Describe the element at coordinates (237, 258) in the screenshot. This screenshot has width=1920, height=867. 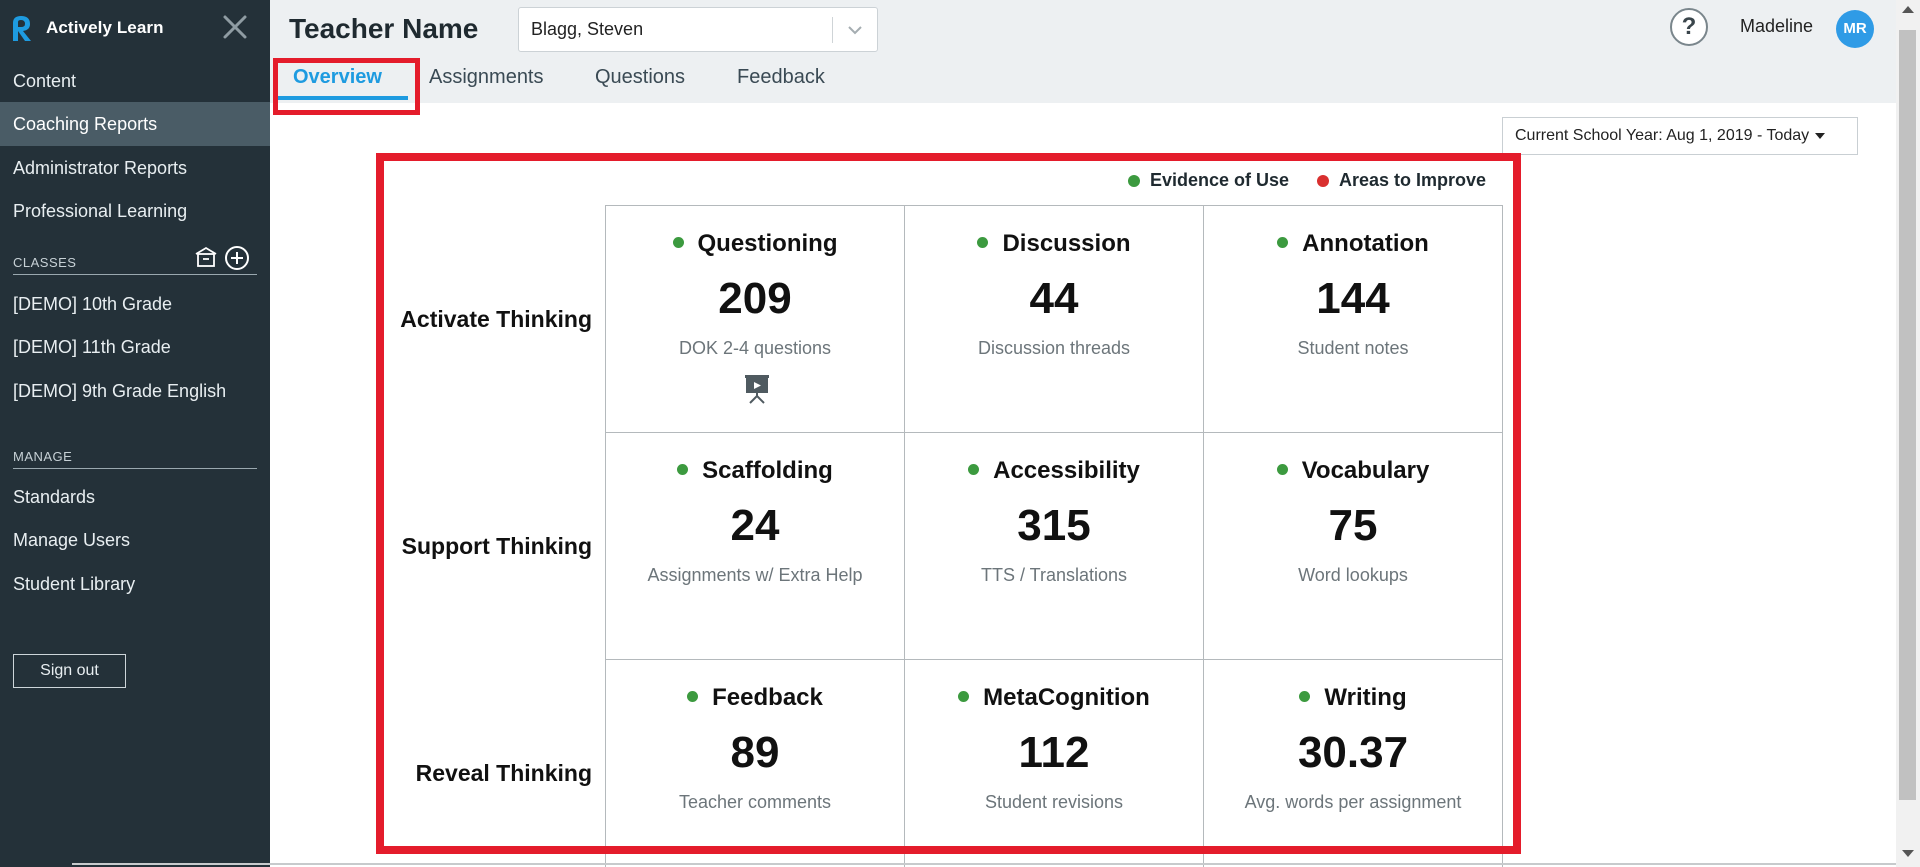
I see `add-circle-icon` at that location.